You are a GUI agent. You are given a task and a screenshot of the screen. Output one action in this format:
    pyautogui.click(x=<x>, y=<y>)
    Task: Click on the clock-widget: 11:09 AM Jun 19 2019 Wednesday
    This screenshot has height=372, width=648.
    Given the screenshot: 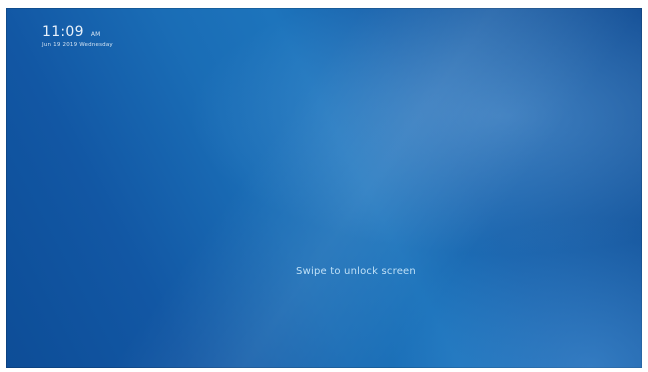 What is the action you would take?
    pyautogui.click(x=77, y=36)
    